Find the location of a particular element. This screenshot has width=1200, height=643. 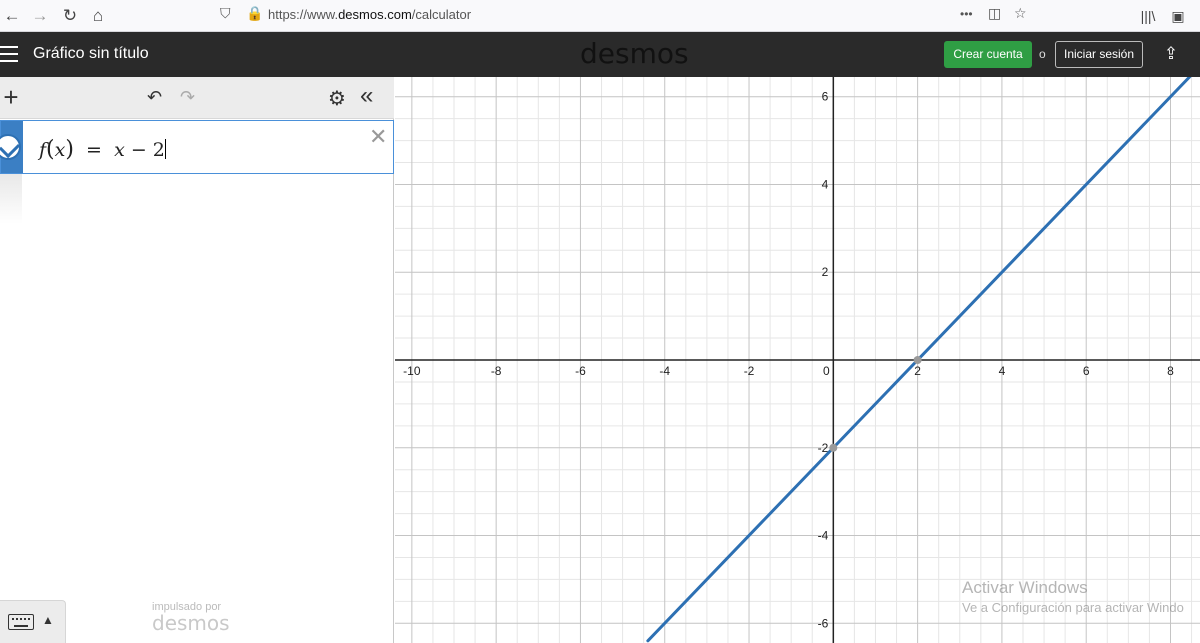

activation-watermark-subtitle: Ve a Configuración para activar Windo is located at coordinates (1073, 607).